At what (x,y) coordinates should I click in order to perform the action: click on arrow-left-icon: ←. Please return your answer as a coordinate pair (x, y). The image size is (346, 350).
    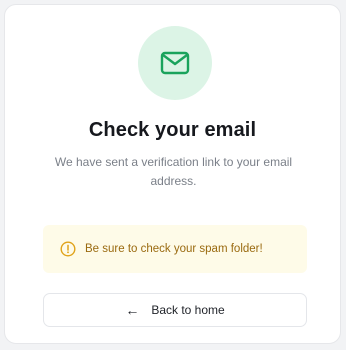
    Looking at the image, I should click on (132, 310).